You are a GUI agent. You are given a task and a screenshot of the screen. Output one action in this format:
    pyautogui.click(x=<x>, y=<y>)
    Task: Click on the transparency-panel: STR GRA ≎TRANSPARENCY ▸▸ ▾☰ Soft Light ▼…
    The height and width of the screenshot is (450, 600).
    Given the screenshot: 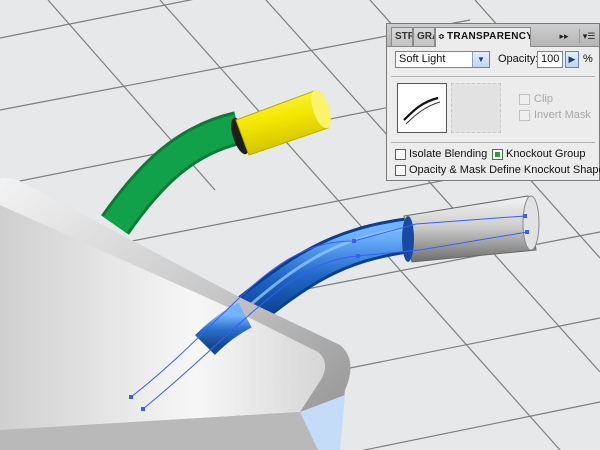 What is the action you would take?
    pyautogui.click(x=493, y=102)
    